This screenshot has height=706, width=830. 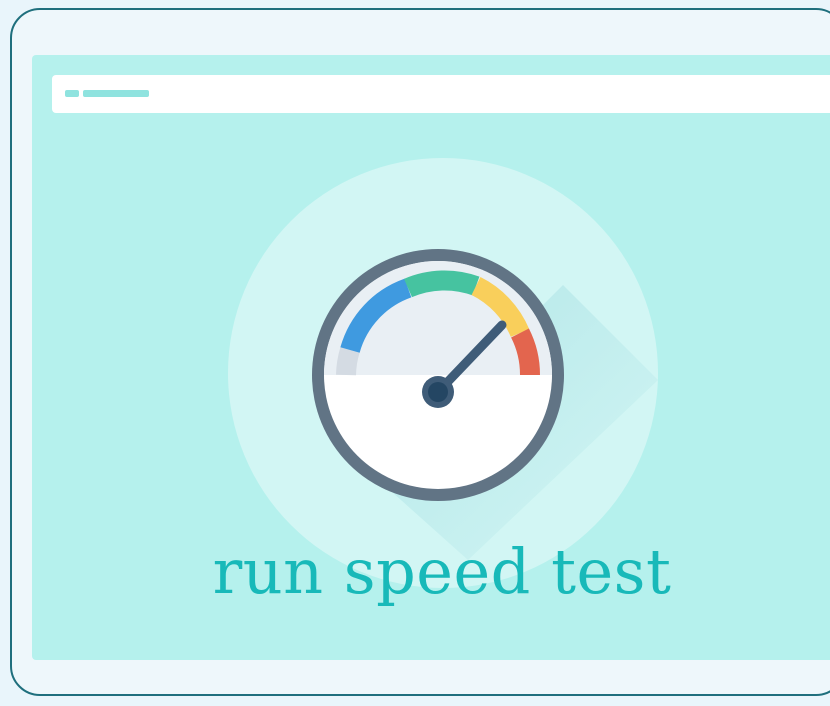 What do you see at coordinates (72, 93) in the screenshot?
I see `address-dot` at bounding box center [72, 93].